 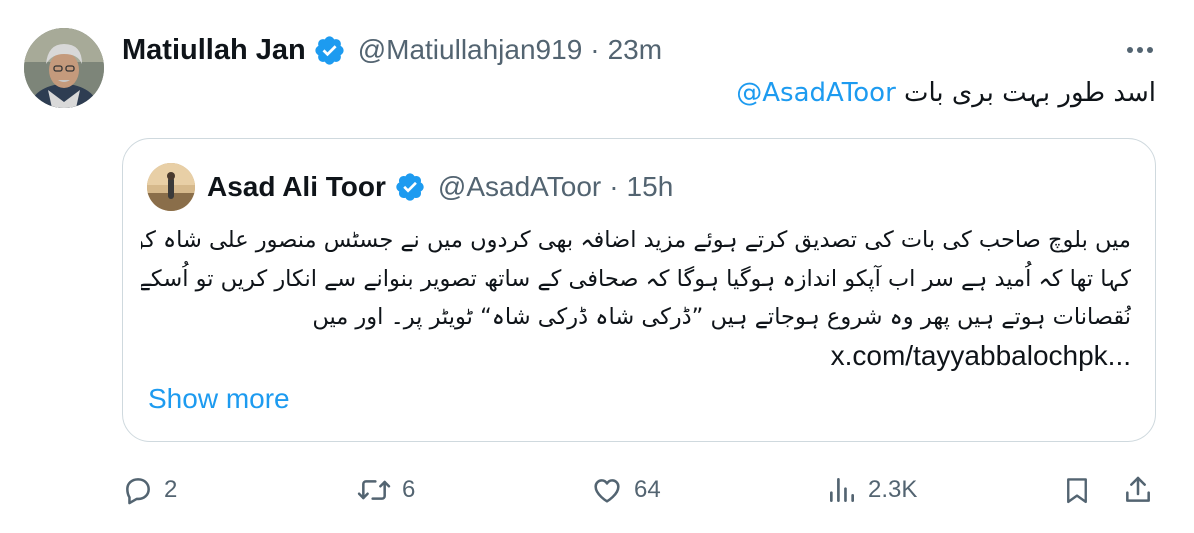 I want to click on like-button: 64, so click(x=625, y=490).